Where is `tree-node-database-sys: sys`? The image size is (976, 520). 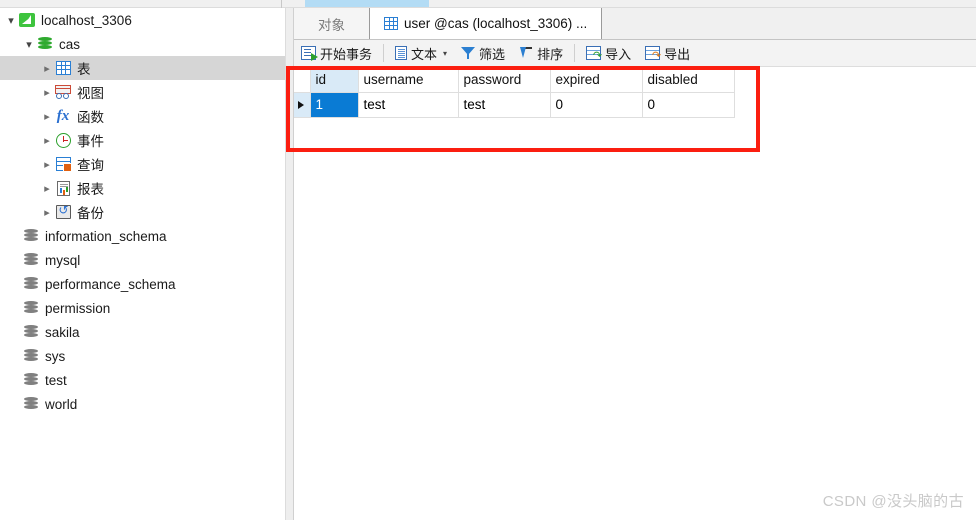 tree-node-database-sys: sys is located at coordinates (142, 356).